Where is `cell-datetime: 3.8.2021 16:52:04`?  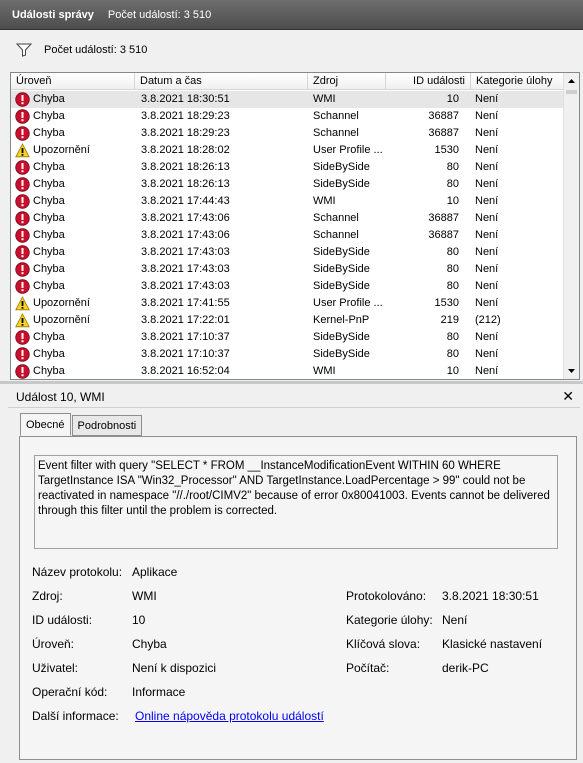
cell-datetime: 3.8.2021 16:52:04 is located at coordinates (185, 371).